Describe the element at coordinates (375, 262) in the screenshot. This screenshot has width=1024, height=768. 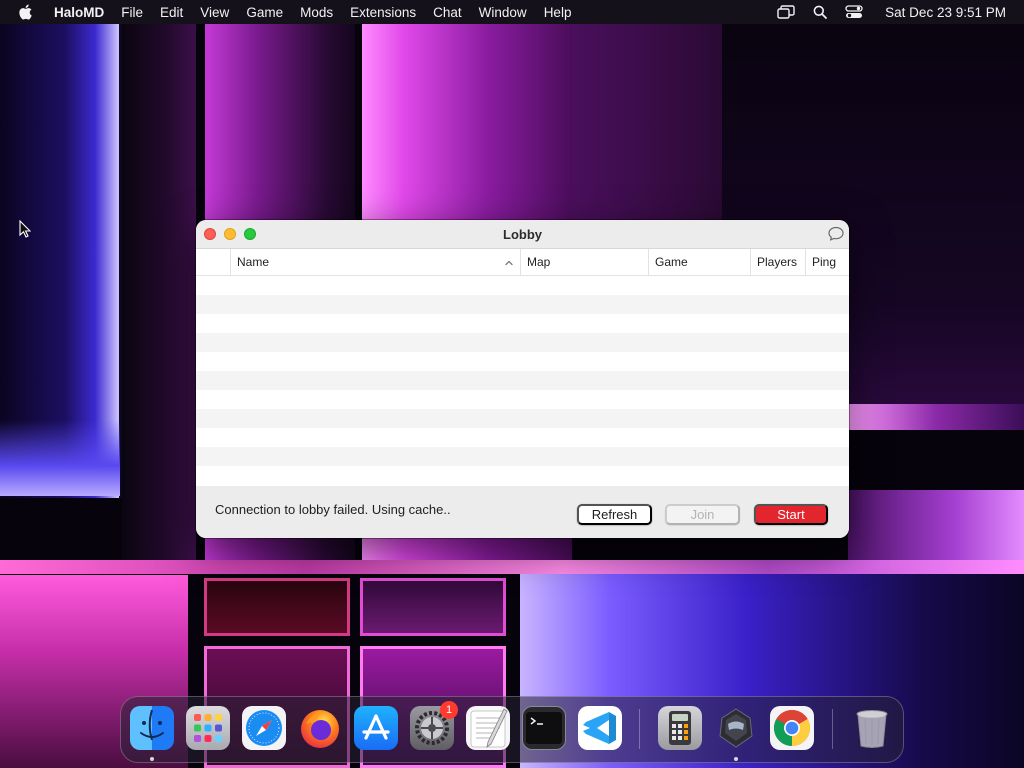
I see `column-header-name: Name` at that location.